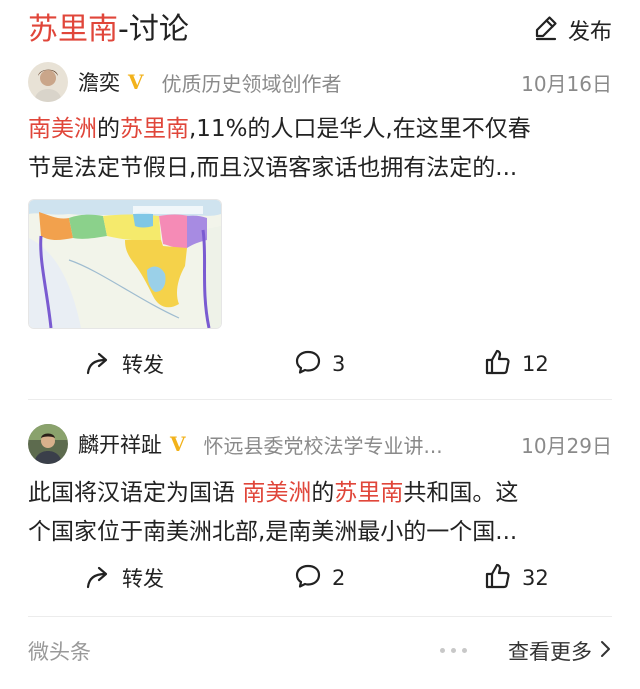 Image resolution: width=640 pixels, height=689 pixels. I want to click on author-name: 麟开祥趾, so click(120, 444).